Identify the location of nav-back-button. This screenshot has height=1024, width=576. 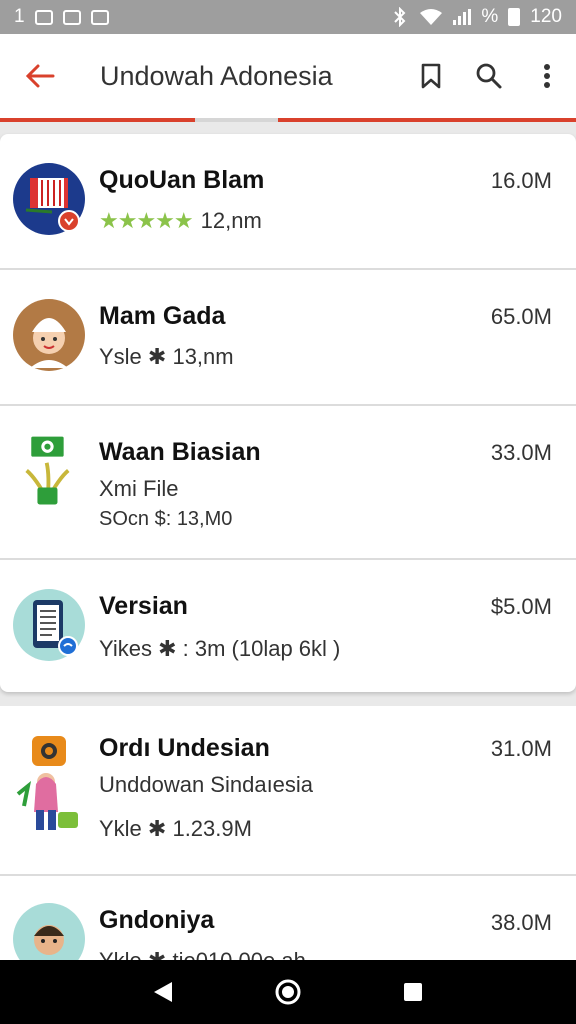
(163, 992).